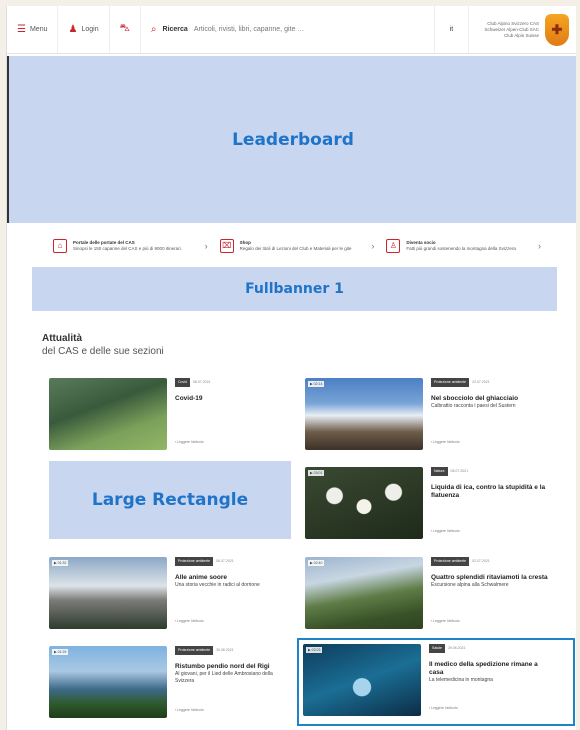 This screenshot has height=730, width=580. I want to click on focus-highlight, so click(436, 682).